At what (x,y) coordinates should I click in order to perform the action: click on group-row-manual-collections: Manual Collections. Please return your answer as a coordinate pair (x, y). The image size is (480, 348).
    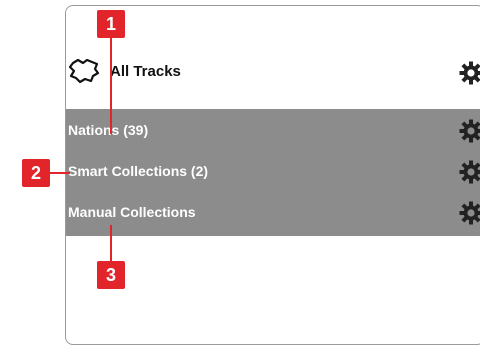
    Looking at the image, I should click on (273, 213).